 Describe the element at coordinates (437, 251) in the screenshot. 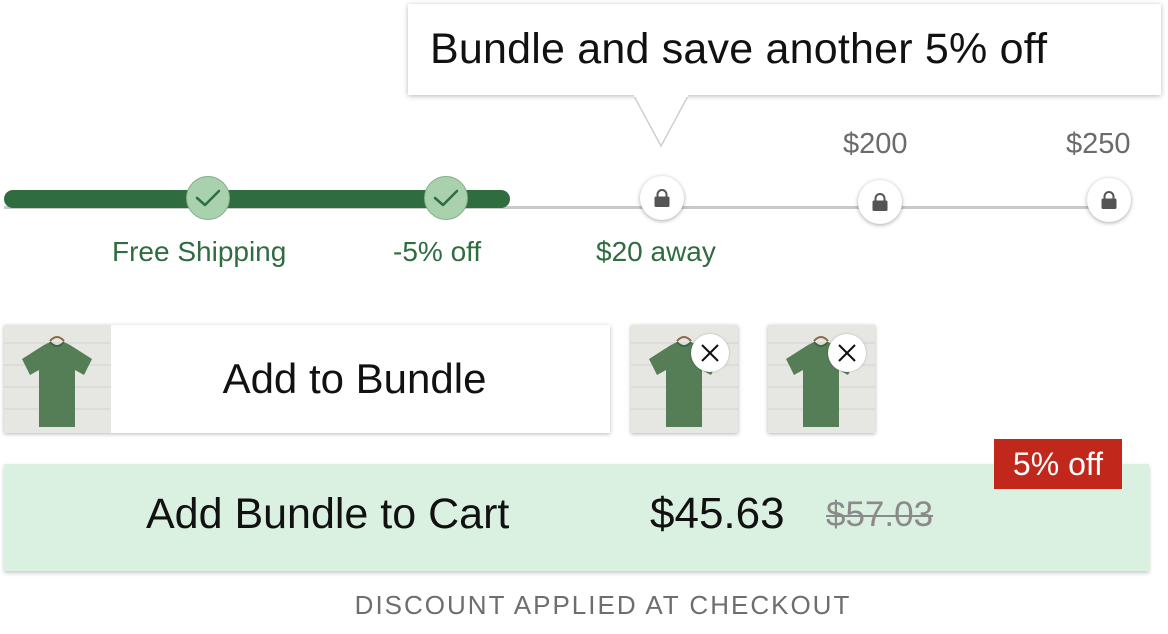

I see `tier-label-5-off: -5% off` at that location.